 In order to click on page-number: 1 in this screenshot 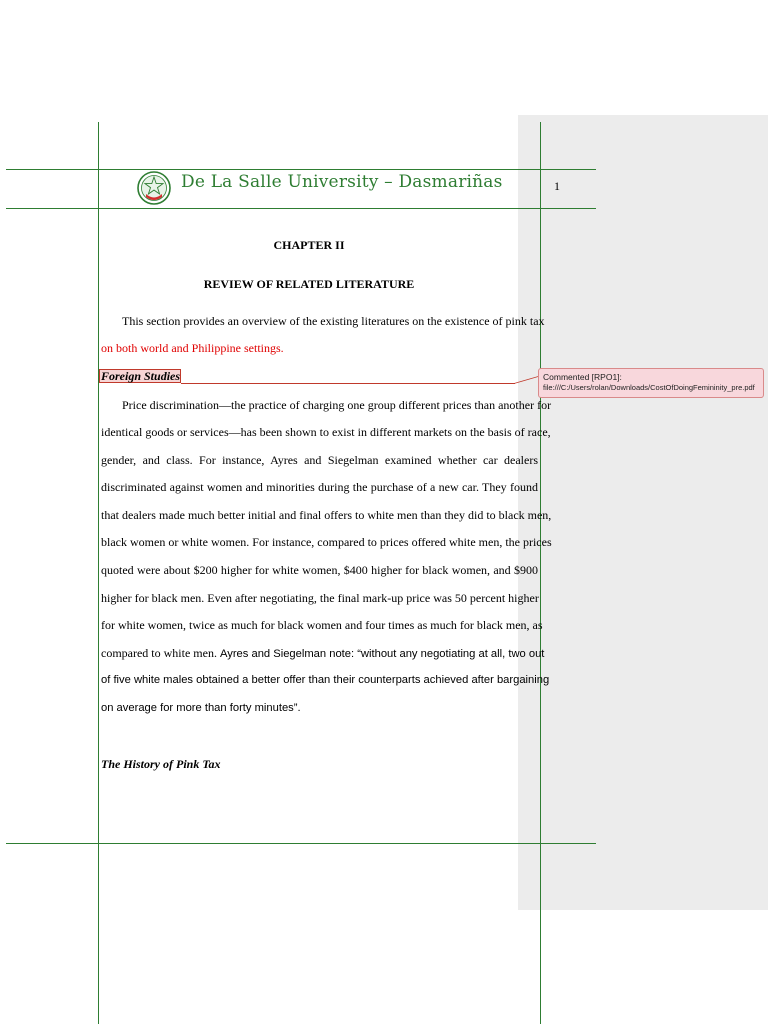, I will do `click(557, 186)`.